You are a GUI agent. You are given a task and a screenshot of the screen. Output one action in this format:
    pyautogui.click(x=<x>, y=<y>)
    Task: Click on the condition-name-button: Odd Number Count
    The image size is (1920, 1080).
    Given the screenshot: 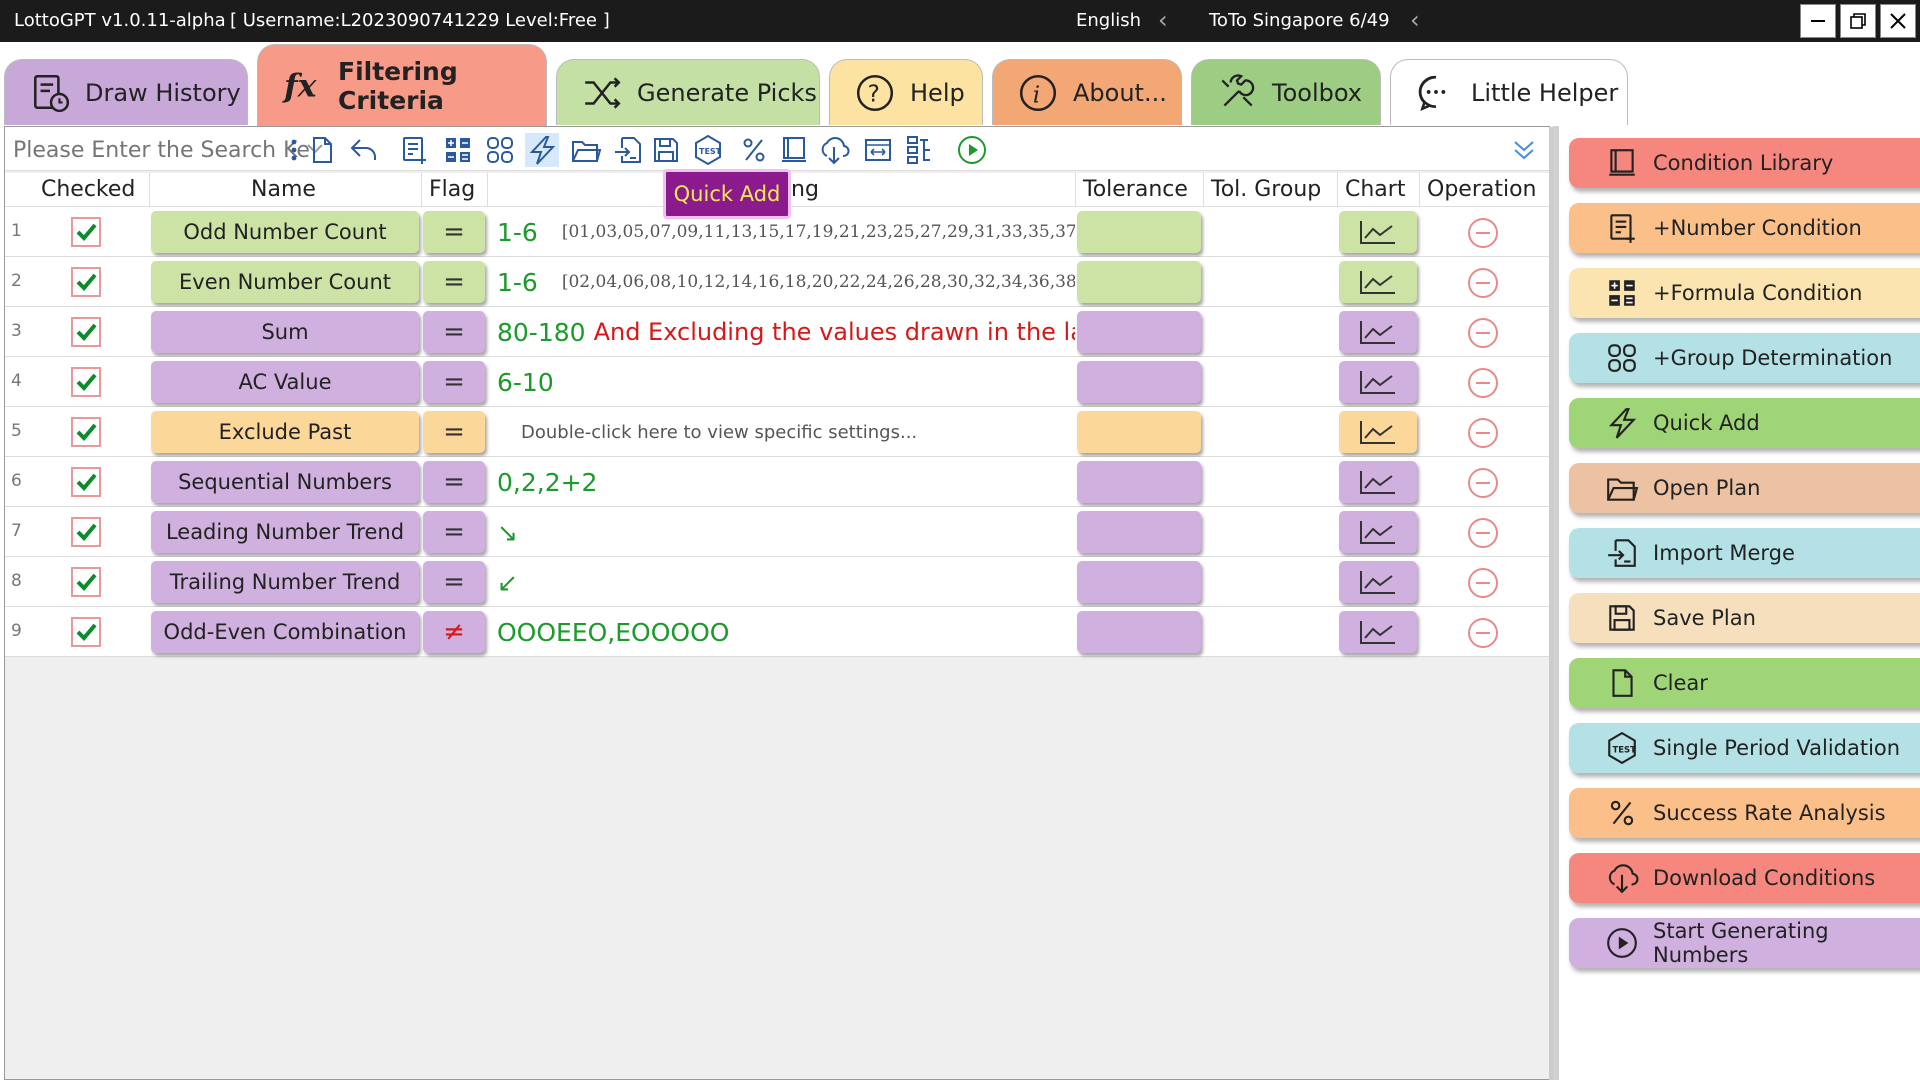 What is the action you would take?
    pyautogui.click(x=285, y=232)
    